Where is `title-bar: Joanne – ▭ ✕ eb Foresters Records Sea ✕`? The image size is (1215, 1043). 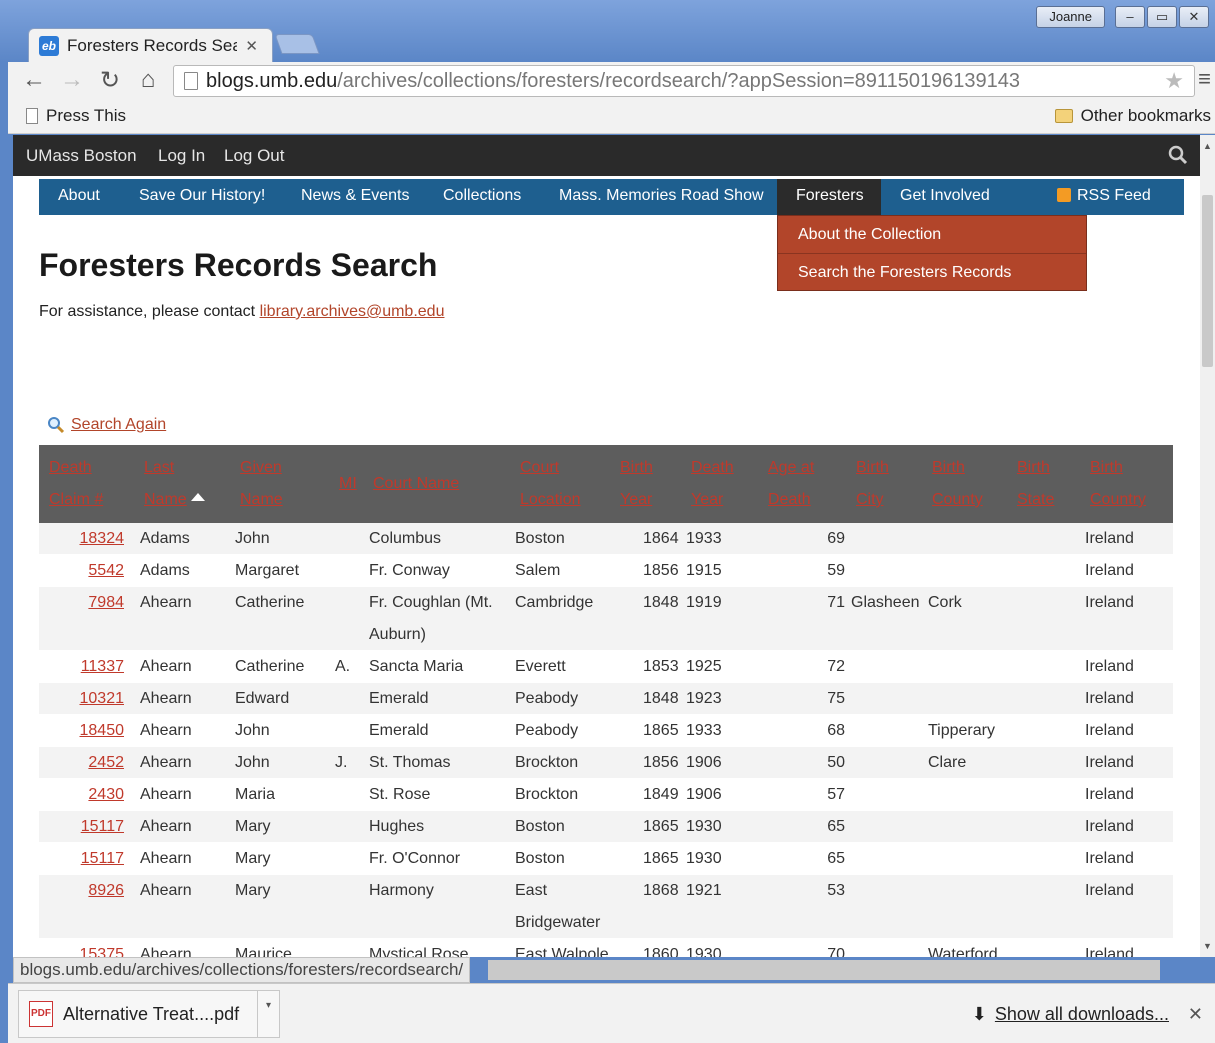
title-bar: Joanne – ▭ ✕ eb Foresters Records Sea ✕ is located at coordinates (607, 31).